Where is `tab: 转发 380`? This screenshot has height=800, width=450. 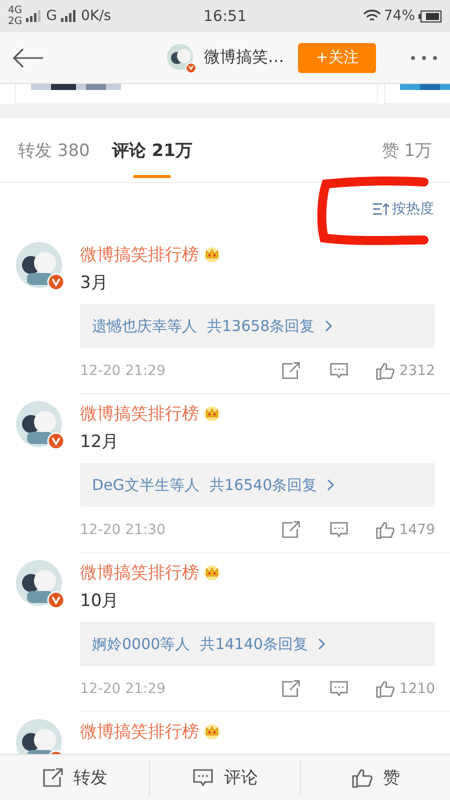 tab: 转发 380 is located at coordinates (54, 150).